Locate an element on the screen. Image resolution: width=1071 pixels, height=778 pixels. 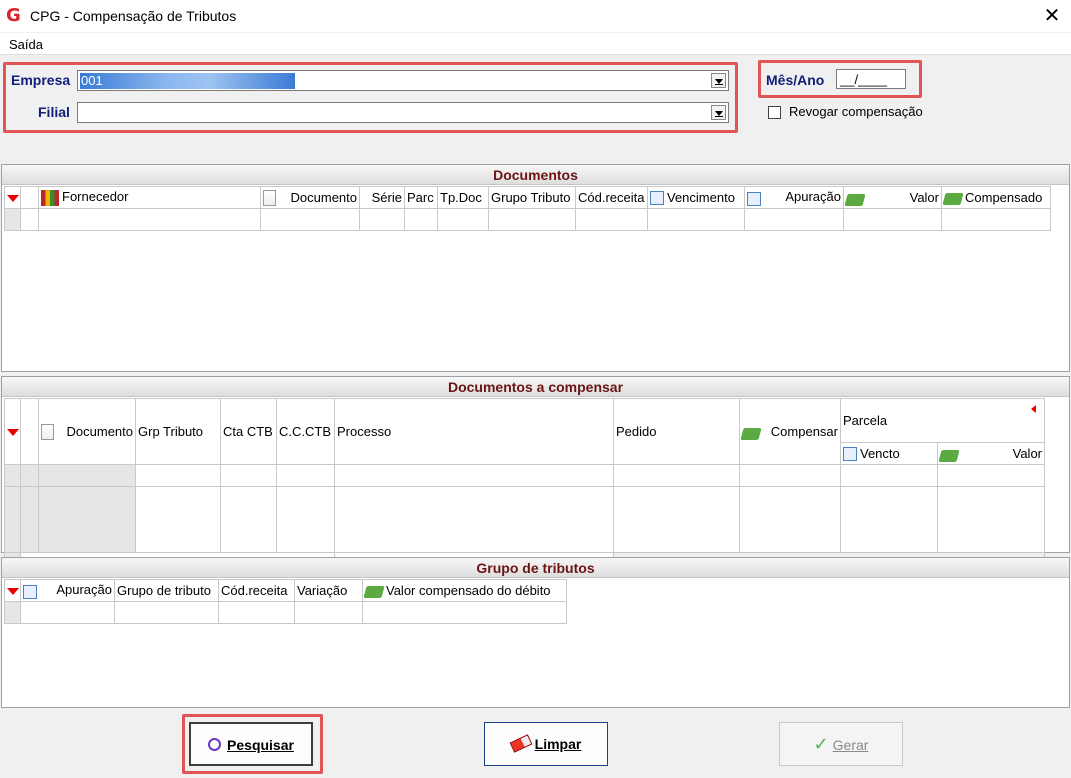
menu-bar is located at coordinates (535, 44).